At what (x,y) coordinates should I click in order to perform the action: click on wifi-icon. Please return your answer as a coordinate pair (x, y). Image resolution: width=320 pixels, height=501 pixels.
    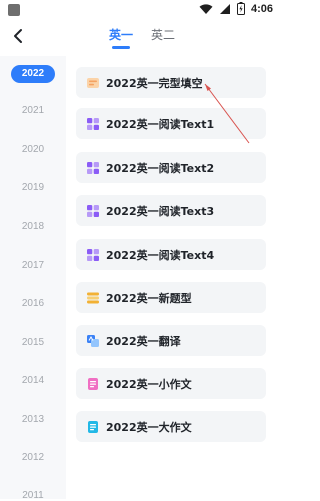
    Looking at the image, I should click on (206, 9).